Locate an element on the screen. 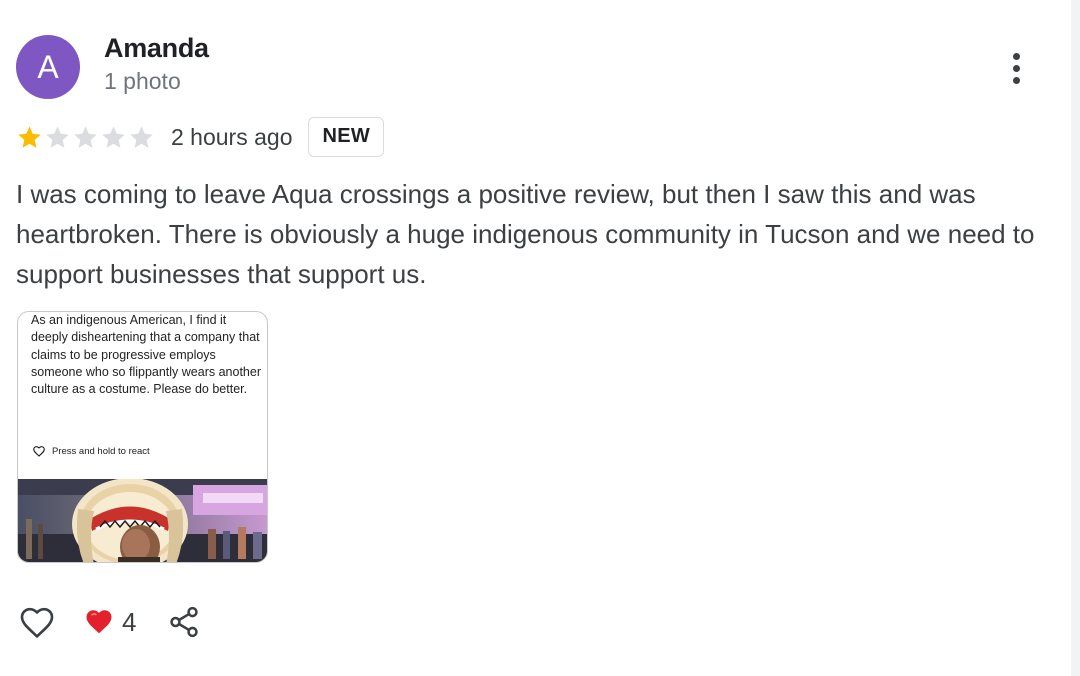 This screenshot has height=676, width=1080. share-button is located at coordinates (184, 622).